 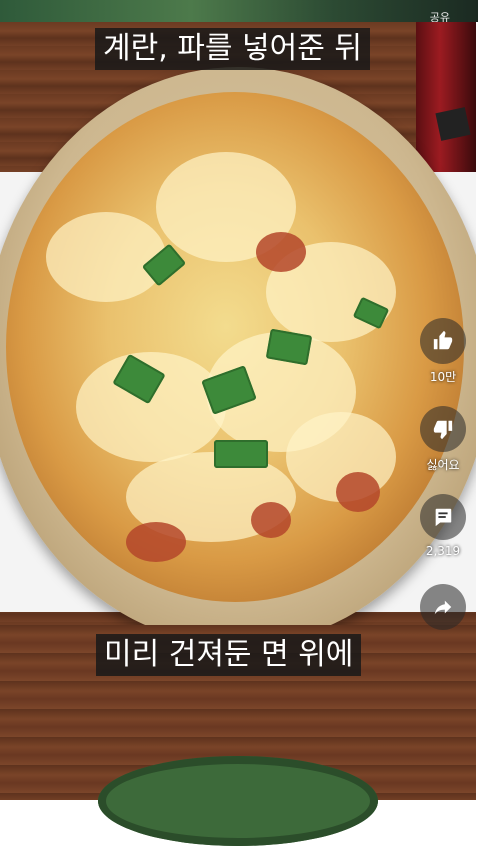 I want to click on like-count: 10만, so click(x=443, y=377).